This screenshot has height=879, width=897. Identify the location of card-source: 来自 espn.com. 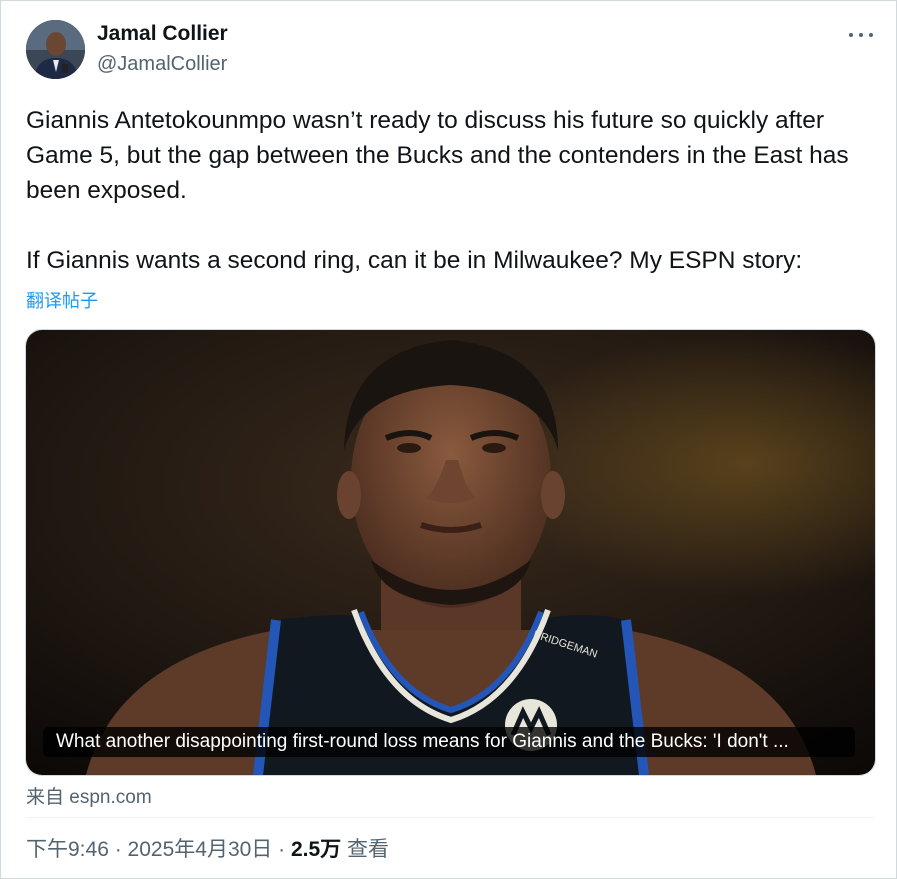
(89, 795).